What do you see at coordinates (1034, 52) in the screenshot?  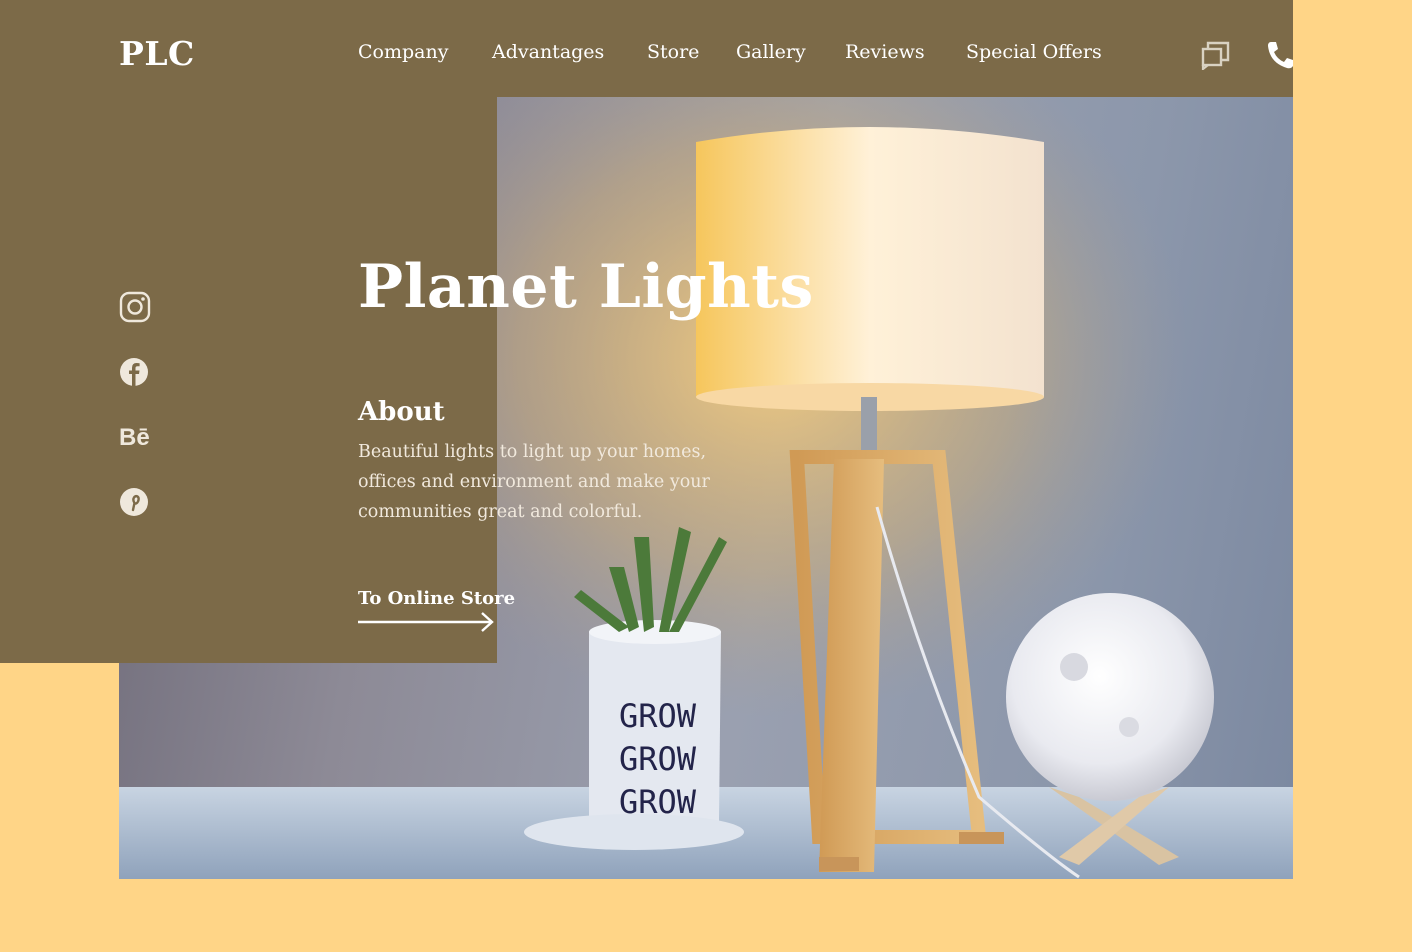 I see `nav-special-offers: Special Offers` at bounding box center [1034, 52].